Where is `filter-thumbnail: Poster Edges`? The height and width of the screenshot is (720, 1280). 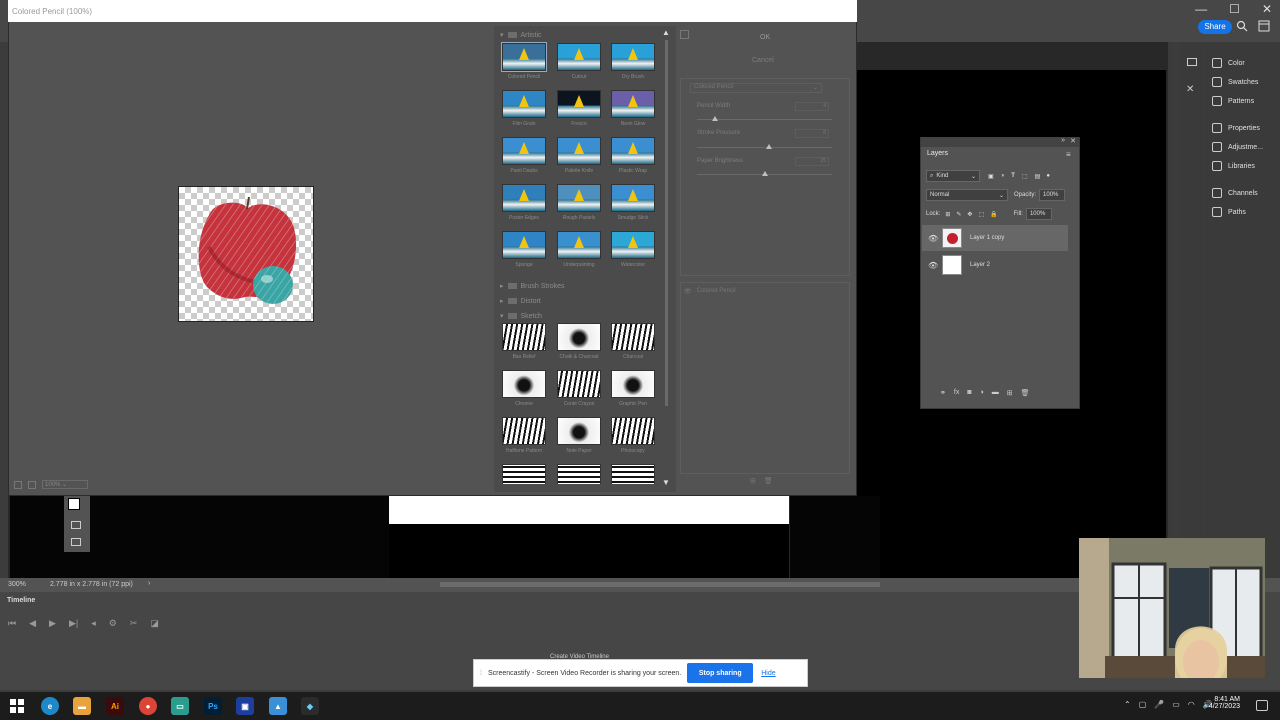
filter-thumbnail: Poster Edges is located at coordinates (524, 205).